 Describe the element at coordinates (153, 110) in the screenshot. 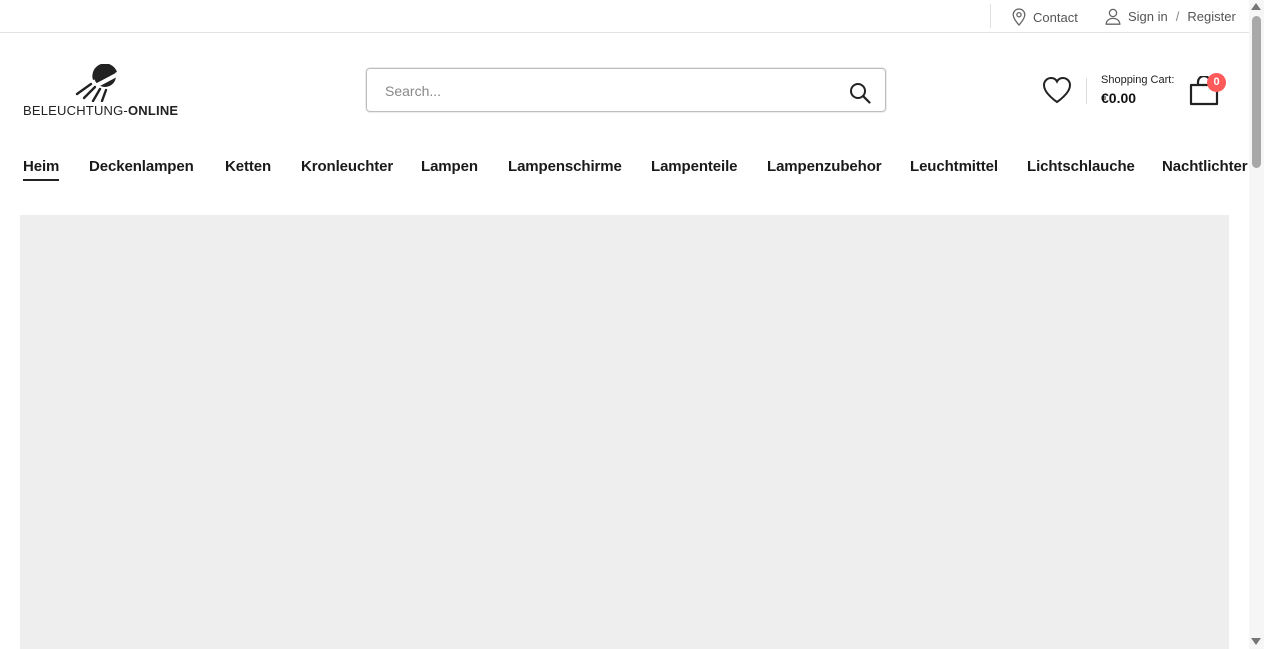

I see `logo-text-bold: ONLINE` at that location.